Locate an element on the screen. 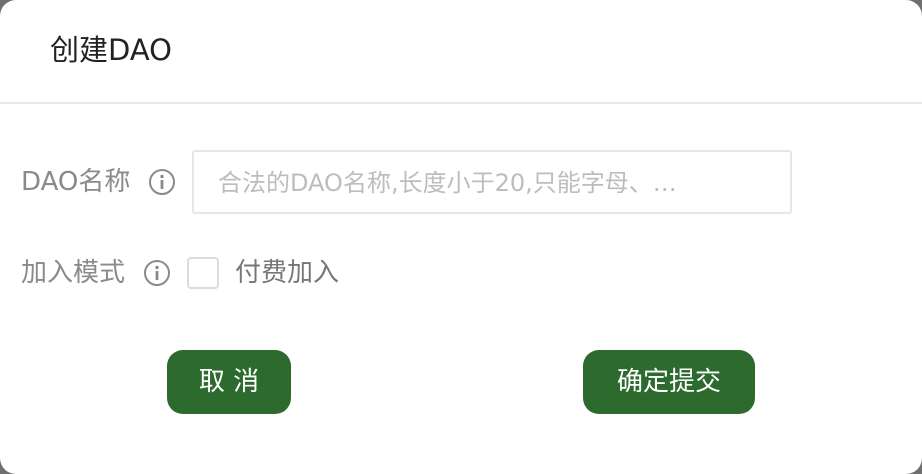  dao-name-input-wrapper is located at coordinates (492, 182).